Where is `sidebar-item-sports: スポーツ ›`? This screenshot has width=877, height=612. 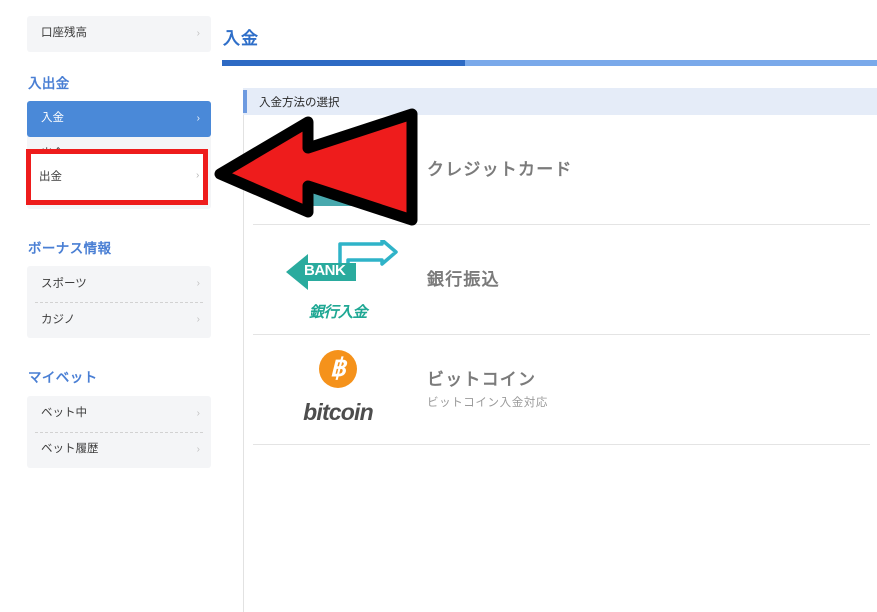 sidebar-item-sports: スポーツ › is located at coordinates (119, 284).